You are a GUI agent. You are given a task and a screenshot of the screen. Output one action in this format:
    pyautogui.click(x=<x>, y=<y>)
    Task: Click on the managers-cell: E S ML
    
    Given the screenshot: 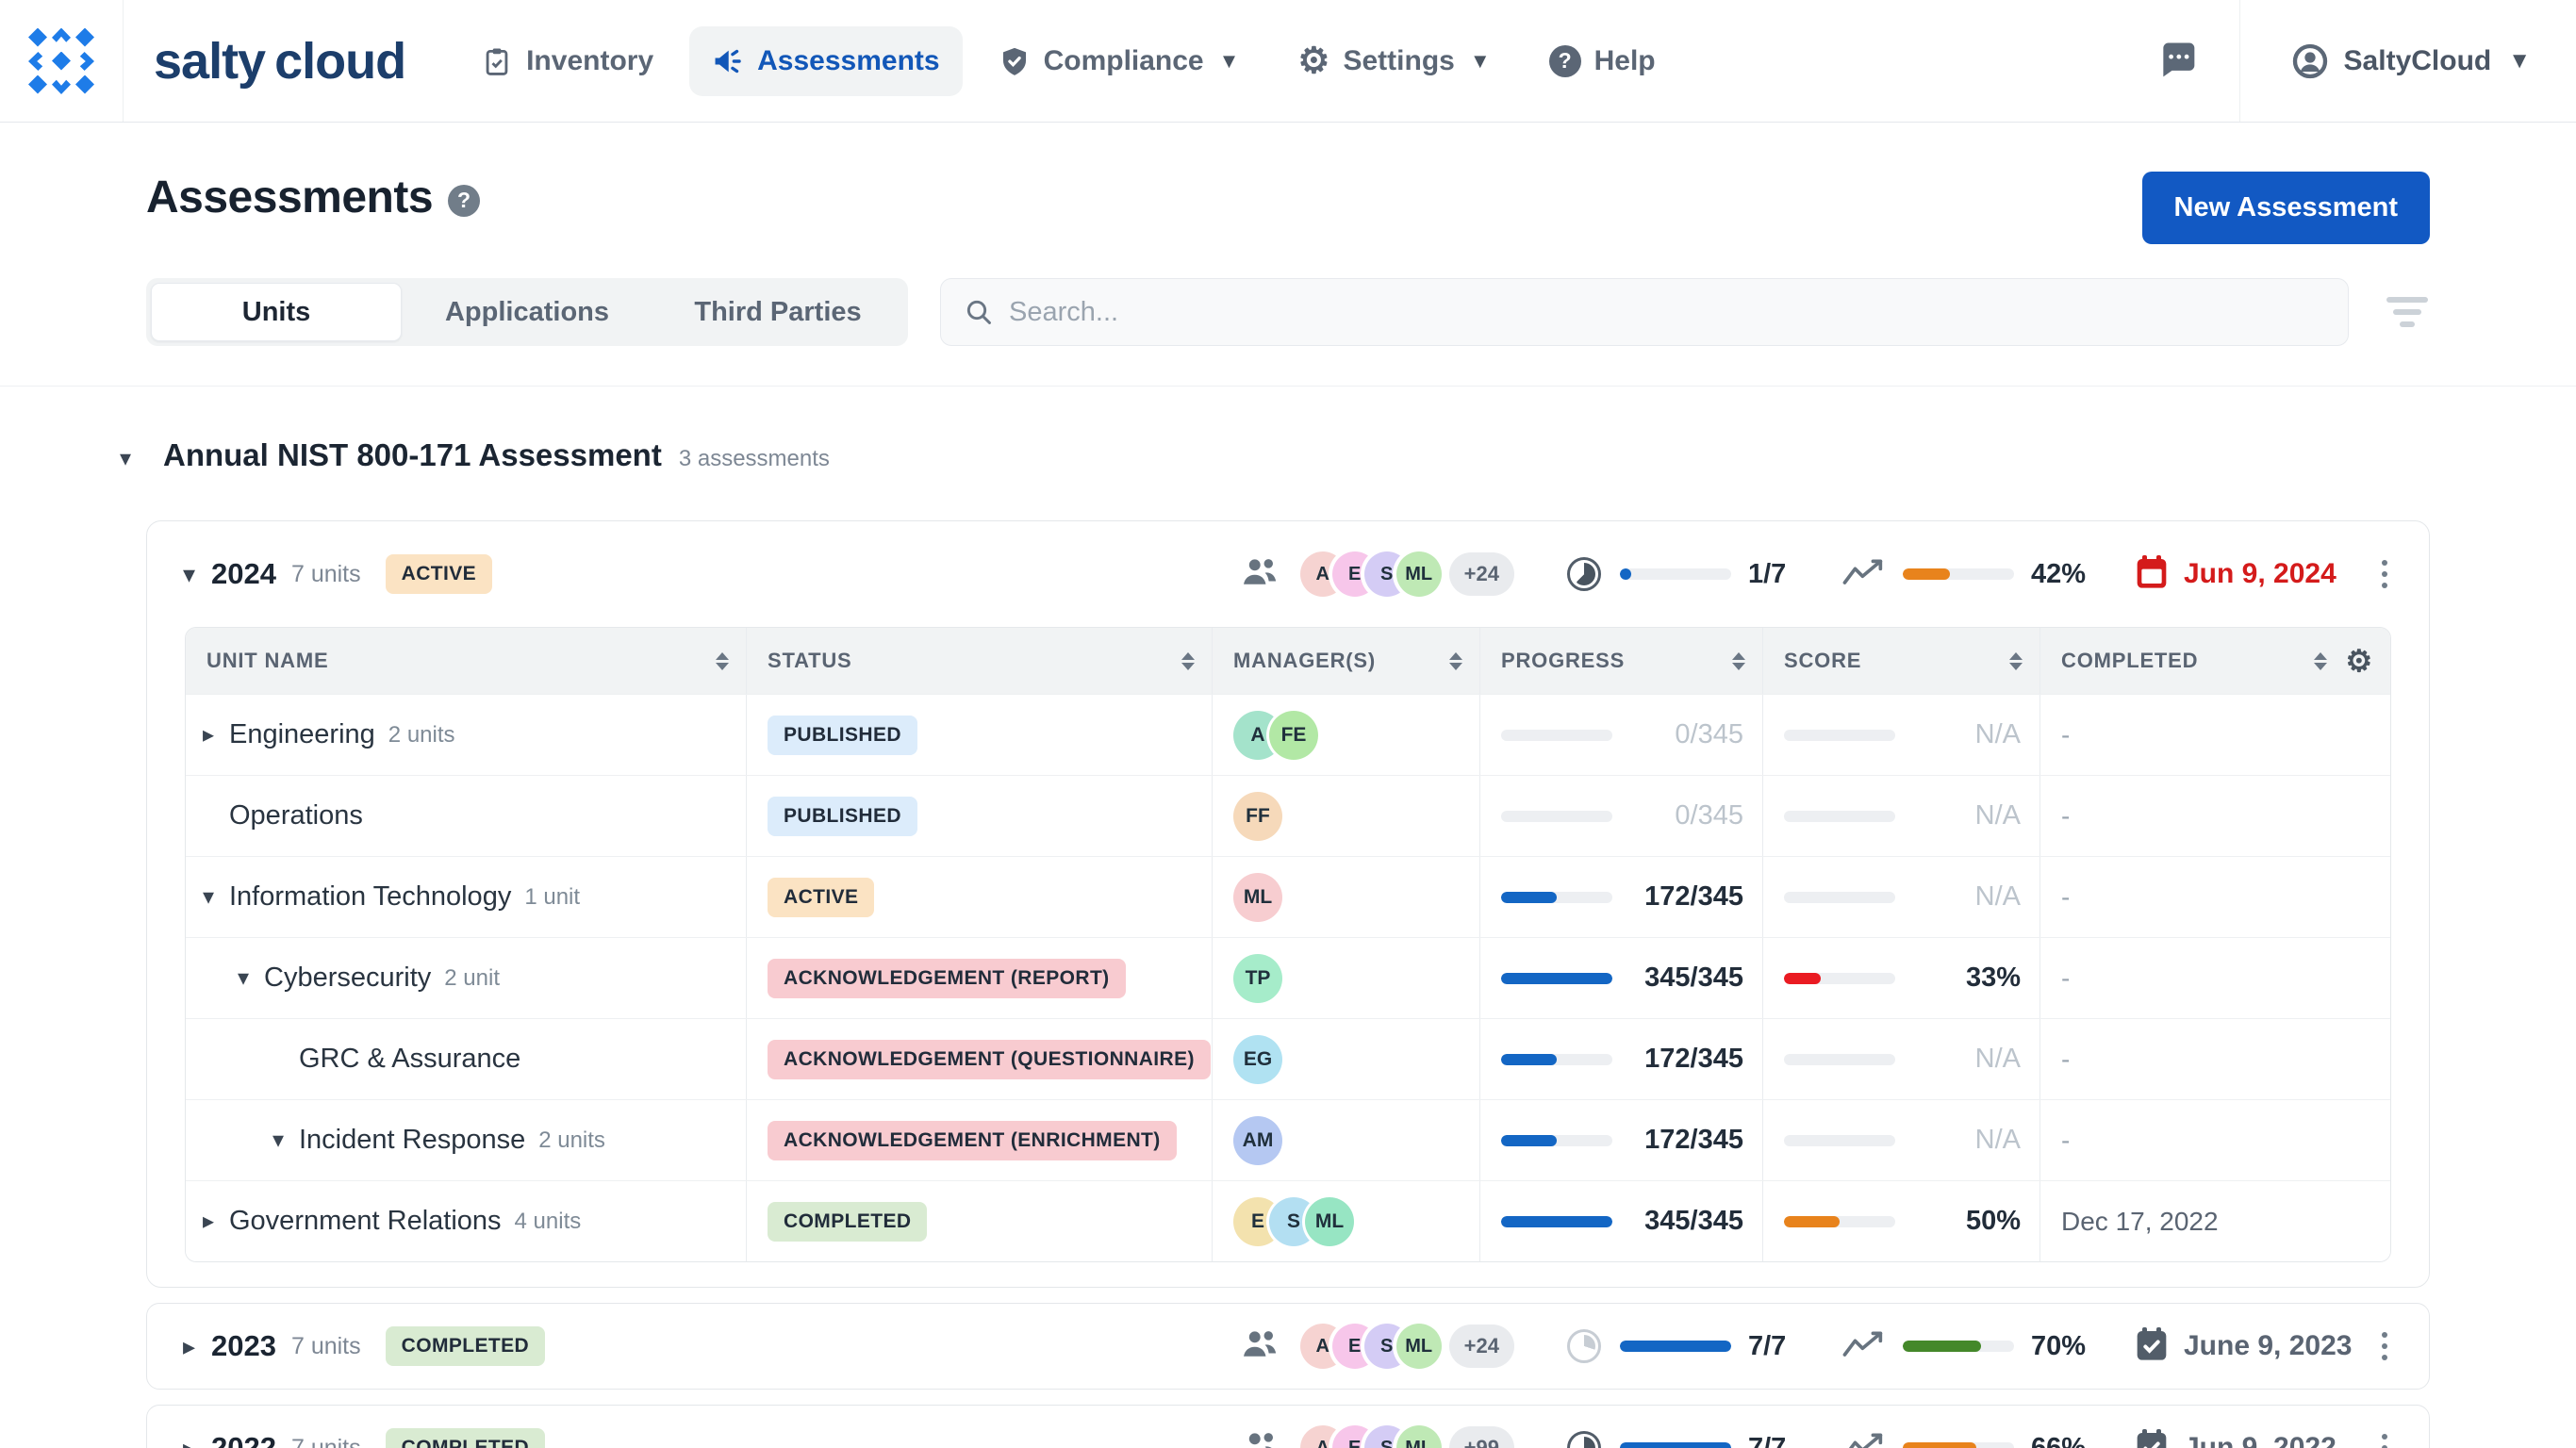 What is the action you would take?
    pyautogui.click(x=1345, y=1221)
    